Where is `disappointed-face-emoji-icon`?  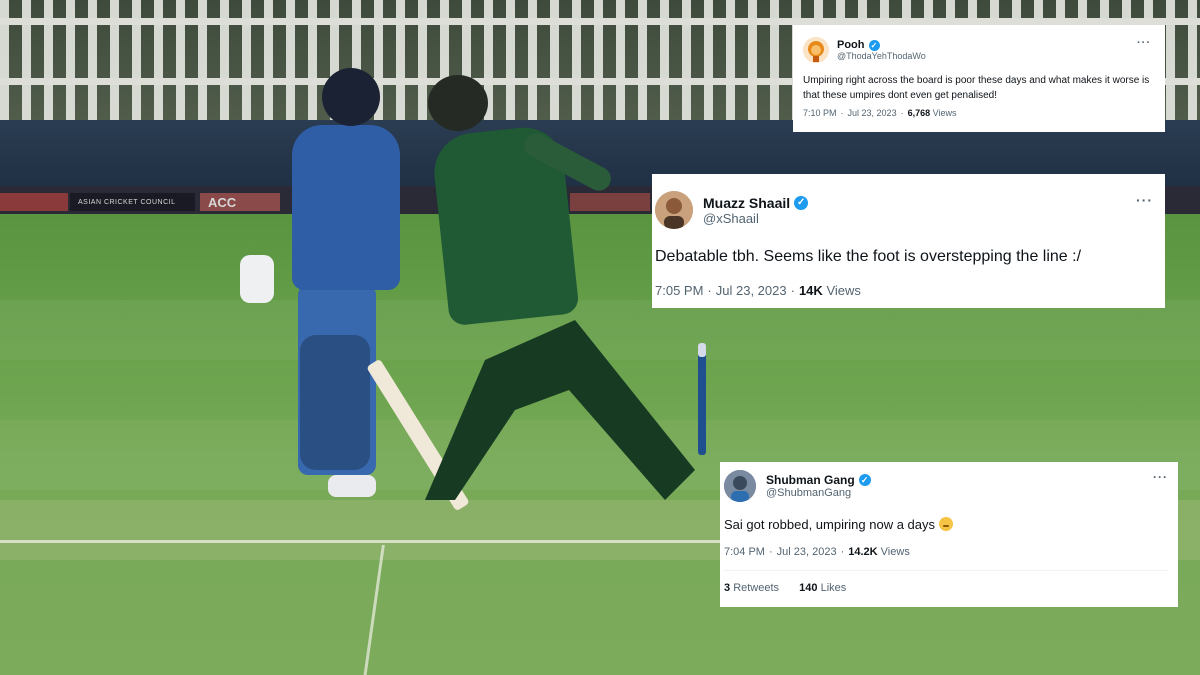
disappointed-face-emoji-icon is located at coordinates (946, 524).